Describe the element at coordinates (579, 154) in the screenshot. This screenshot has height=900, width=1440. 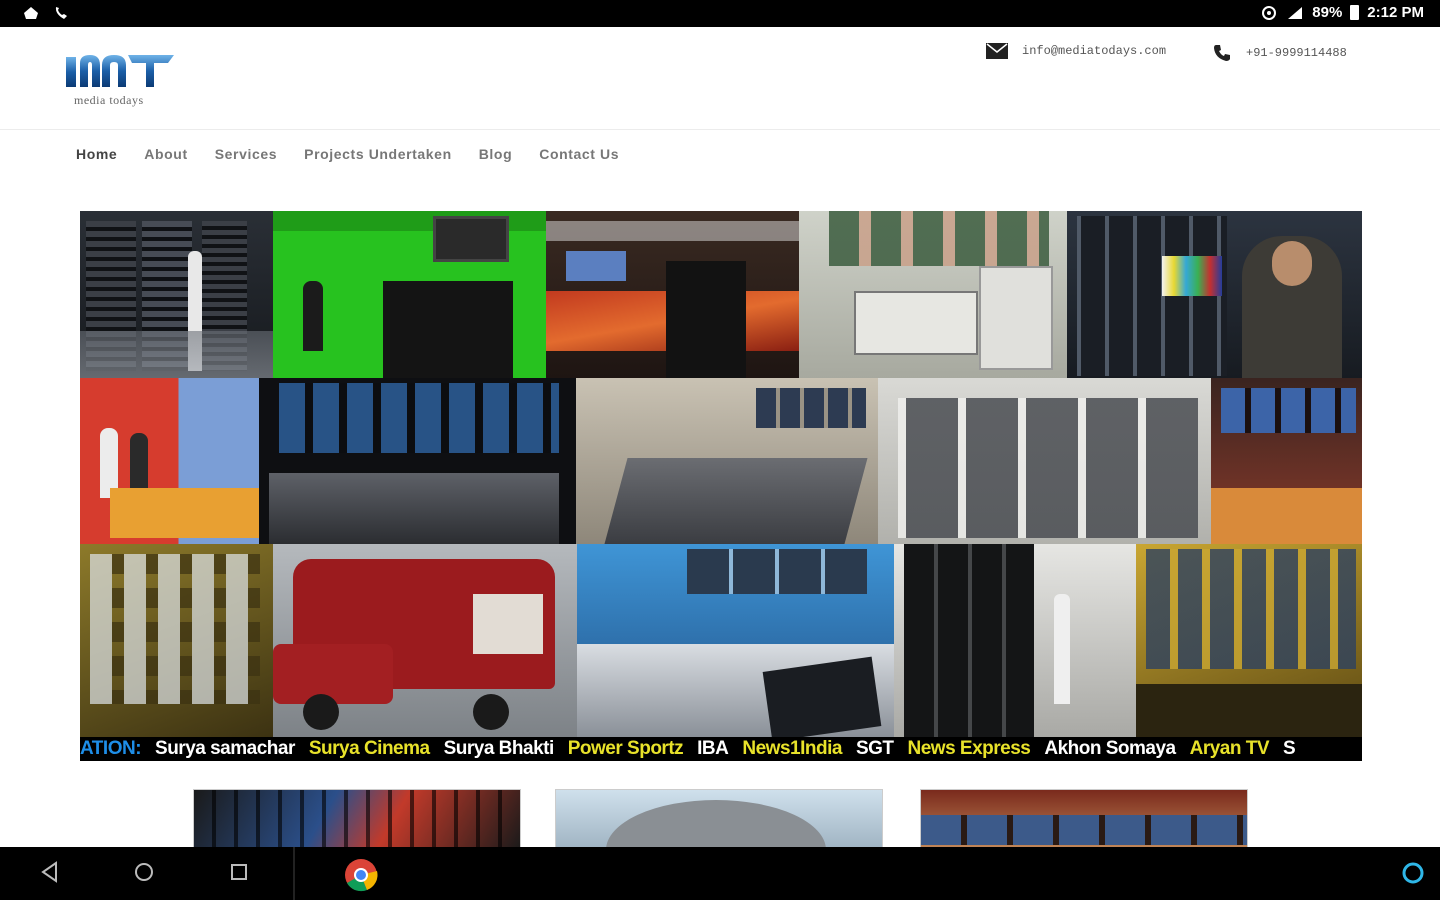
I see `nav-contact-us: Contact Us` at that location.